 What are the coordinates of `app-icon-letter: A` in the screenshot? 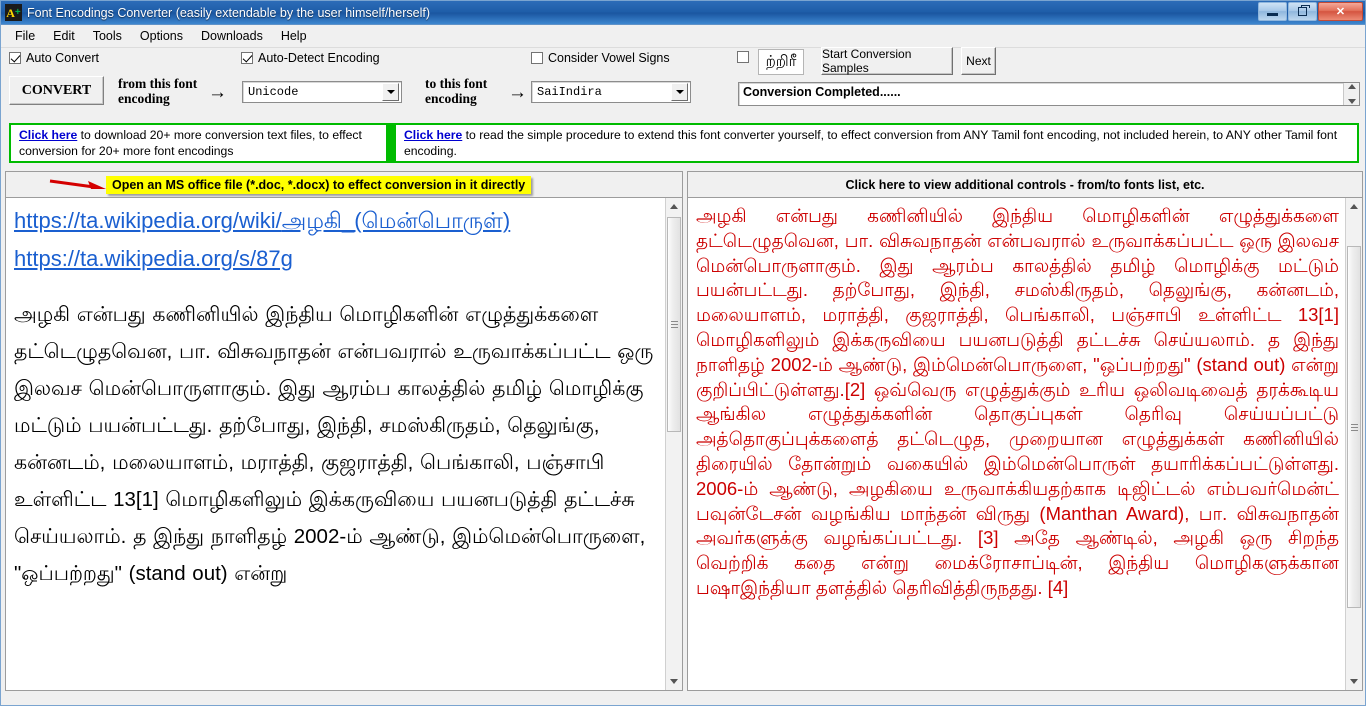 It's located at (10, 12).